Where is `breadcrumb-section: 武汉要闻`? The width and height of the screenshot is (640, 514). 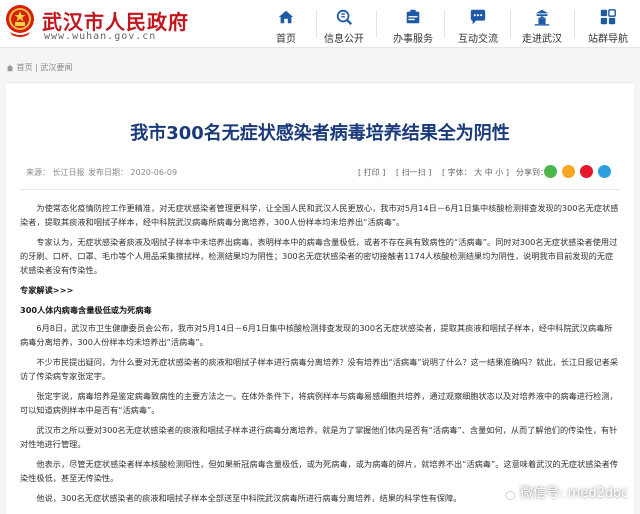 breadcrumb-section: 武汉要闻 is located at coordinates (56, 67).